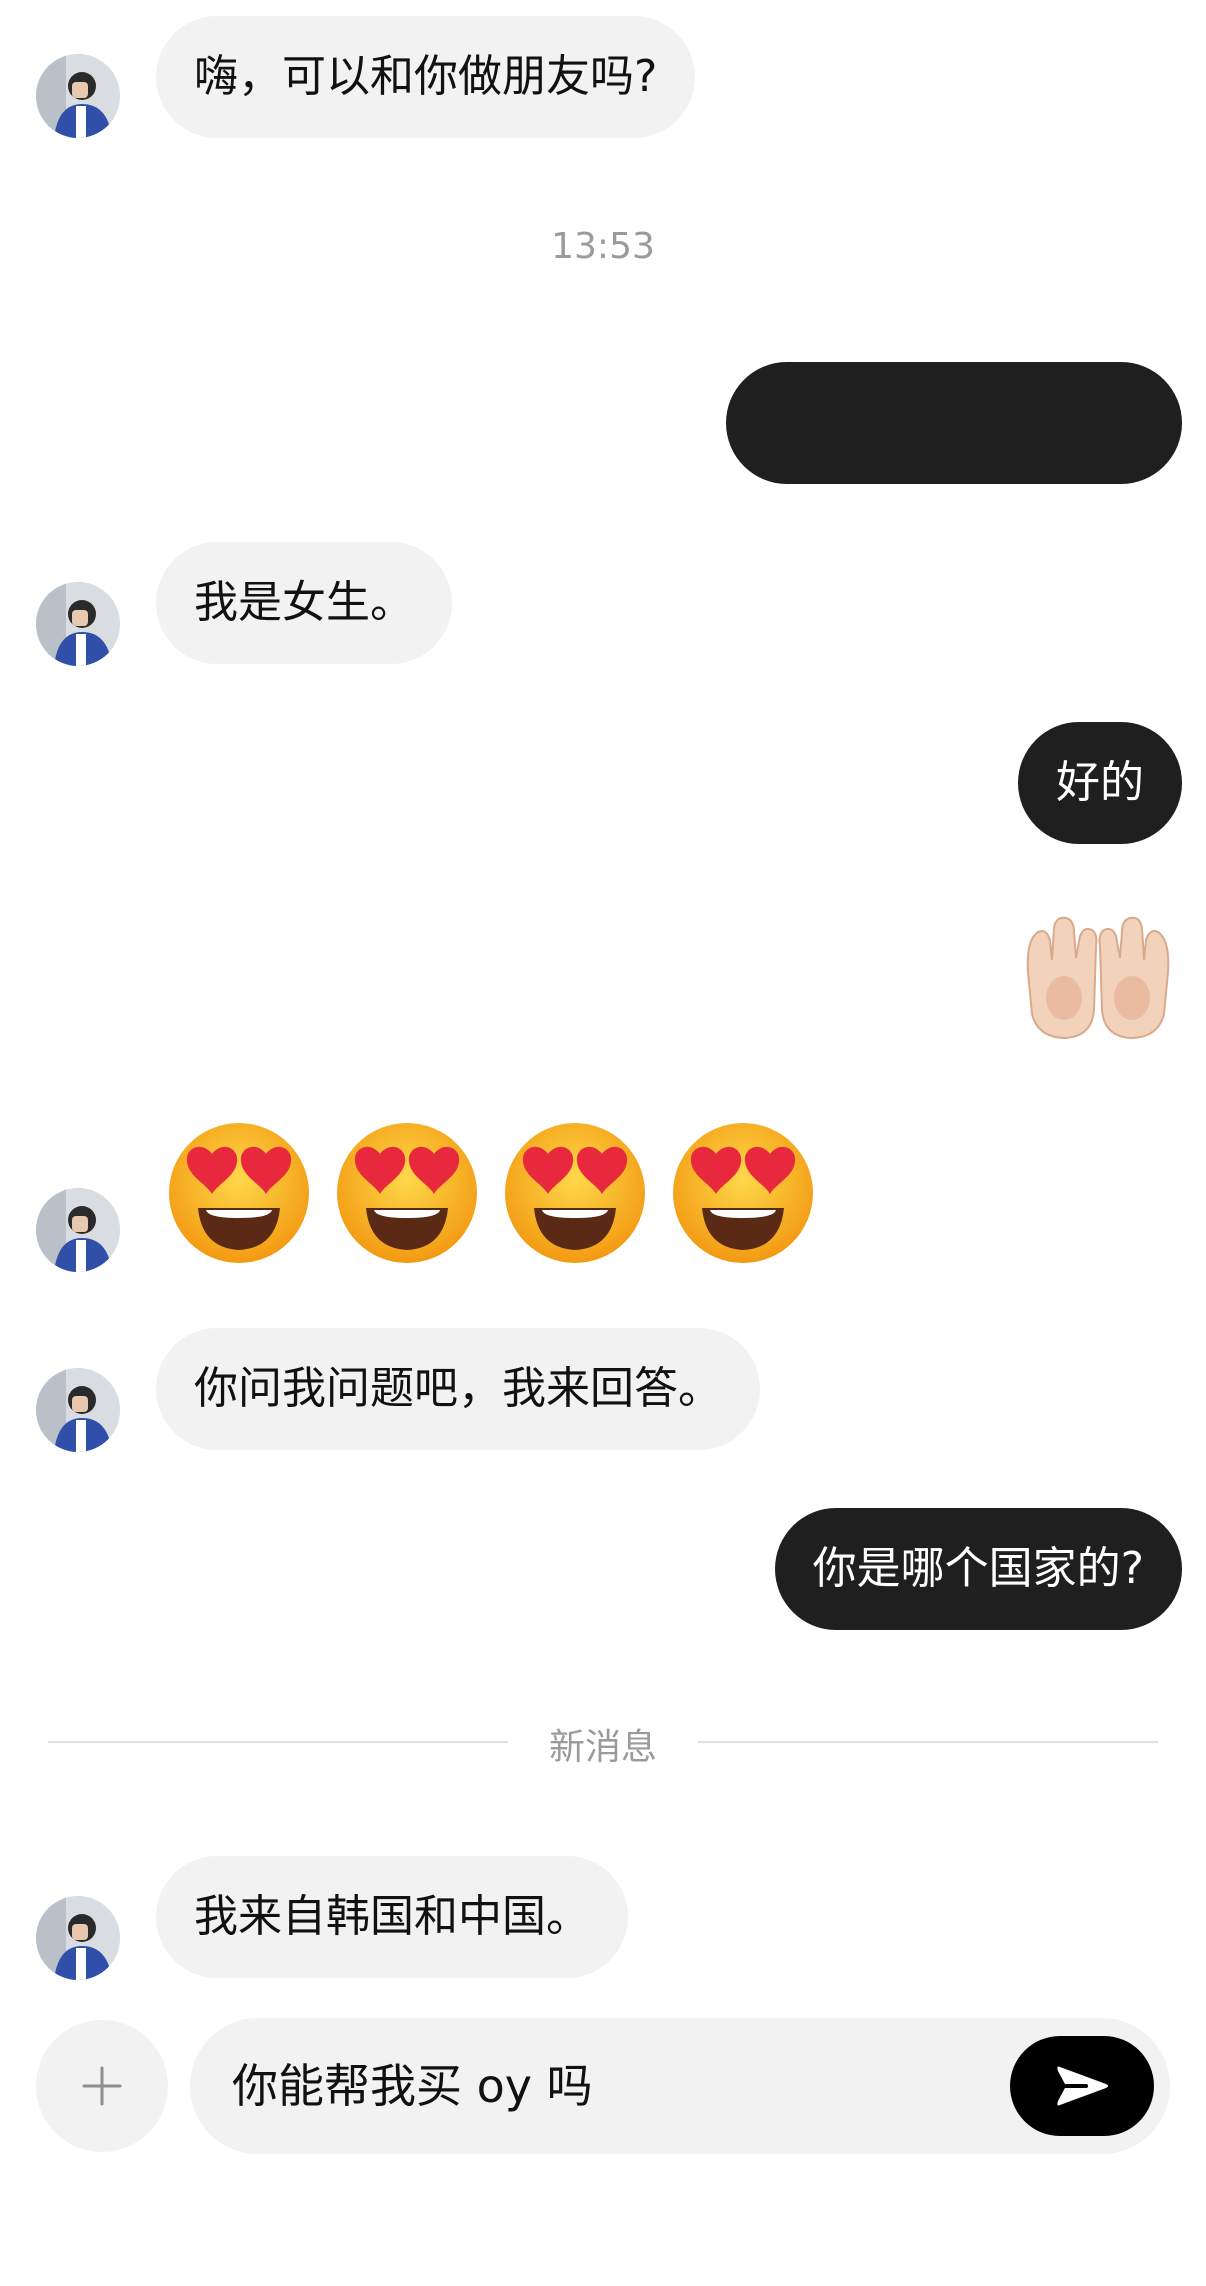 This screenshot has height=2286, width=1206. I want to click on message-text: 我来自韩国和中国。, so click(392, 1916).